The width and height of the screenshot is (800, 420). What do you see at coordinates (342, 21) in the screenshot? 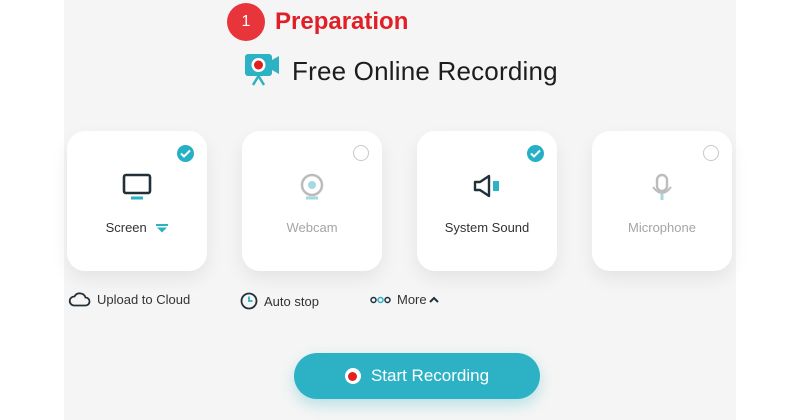
I see `step-title: Preparation` at bounding box center [342, 21].